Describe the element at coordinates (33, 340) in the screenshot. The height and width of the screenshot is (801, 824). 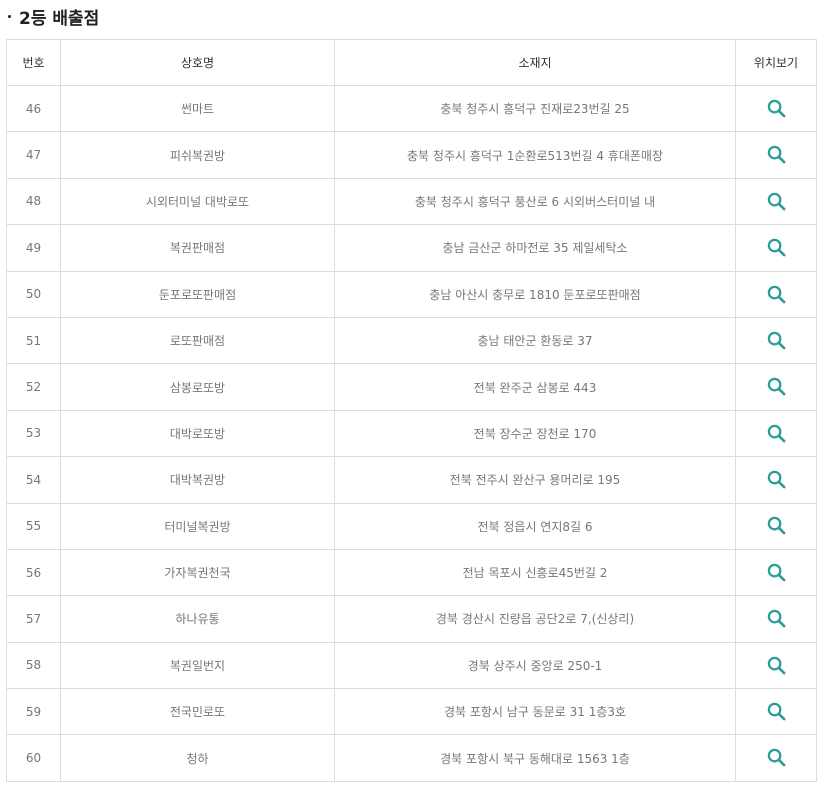
I see `row-number: 51` at that location.